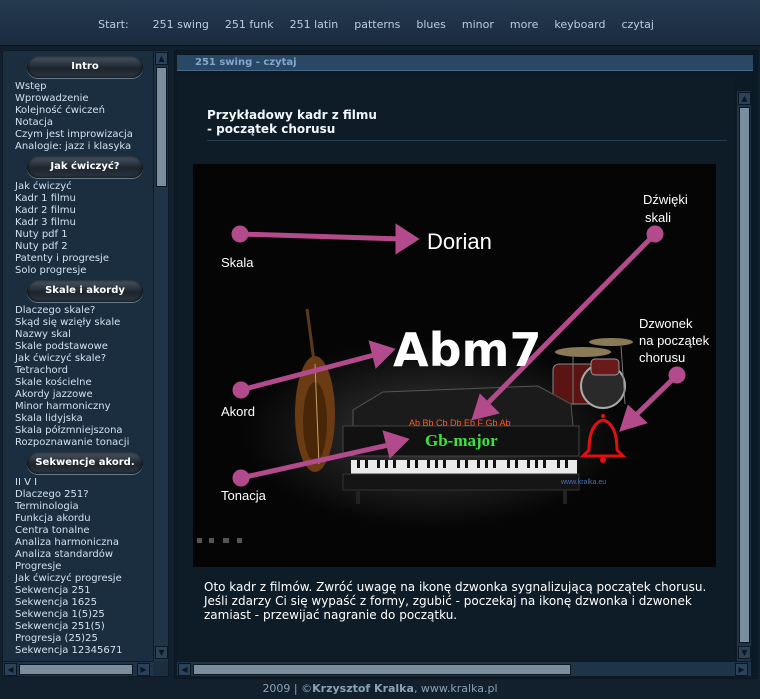 The width and height of the screenshot is (760, 699). Describe the element at coordinates (78, 543) in the screenshot. I see `sidebar-link: Analiza harmoniczna` at that location.